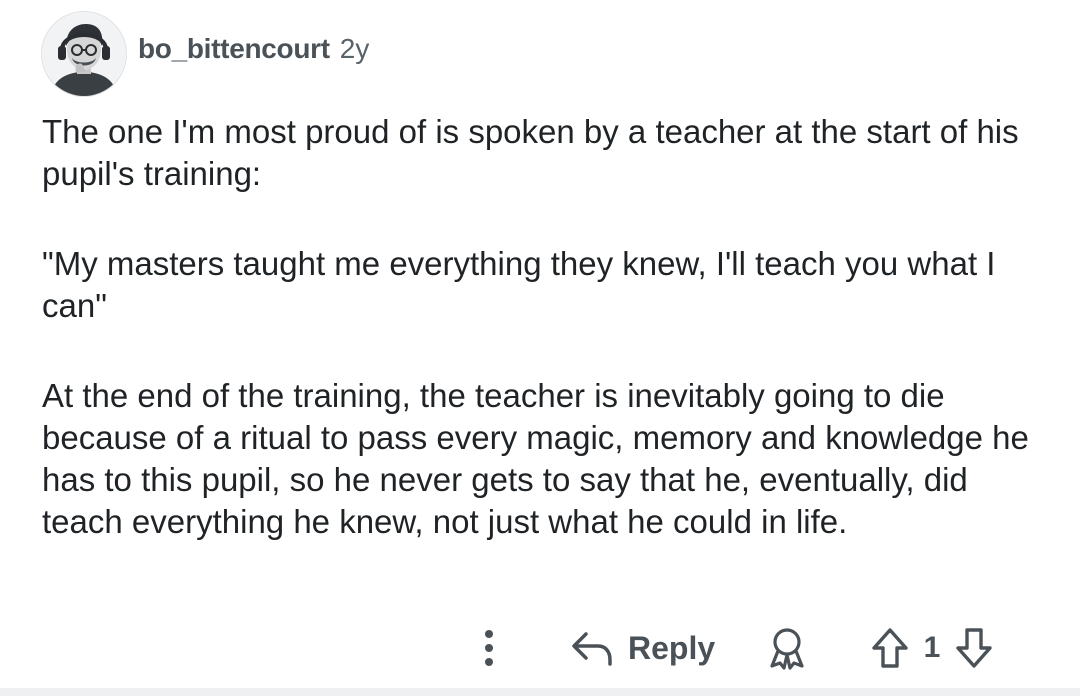  What do you see at coordinates (234, 49) in the screenshot?
I see `username-link: bo_bittencourt` at bounding box center [234, 49].